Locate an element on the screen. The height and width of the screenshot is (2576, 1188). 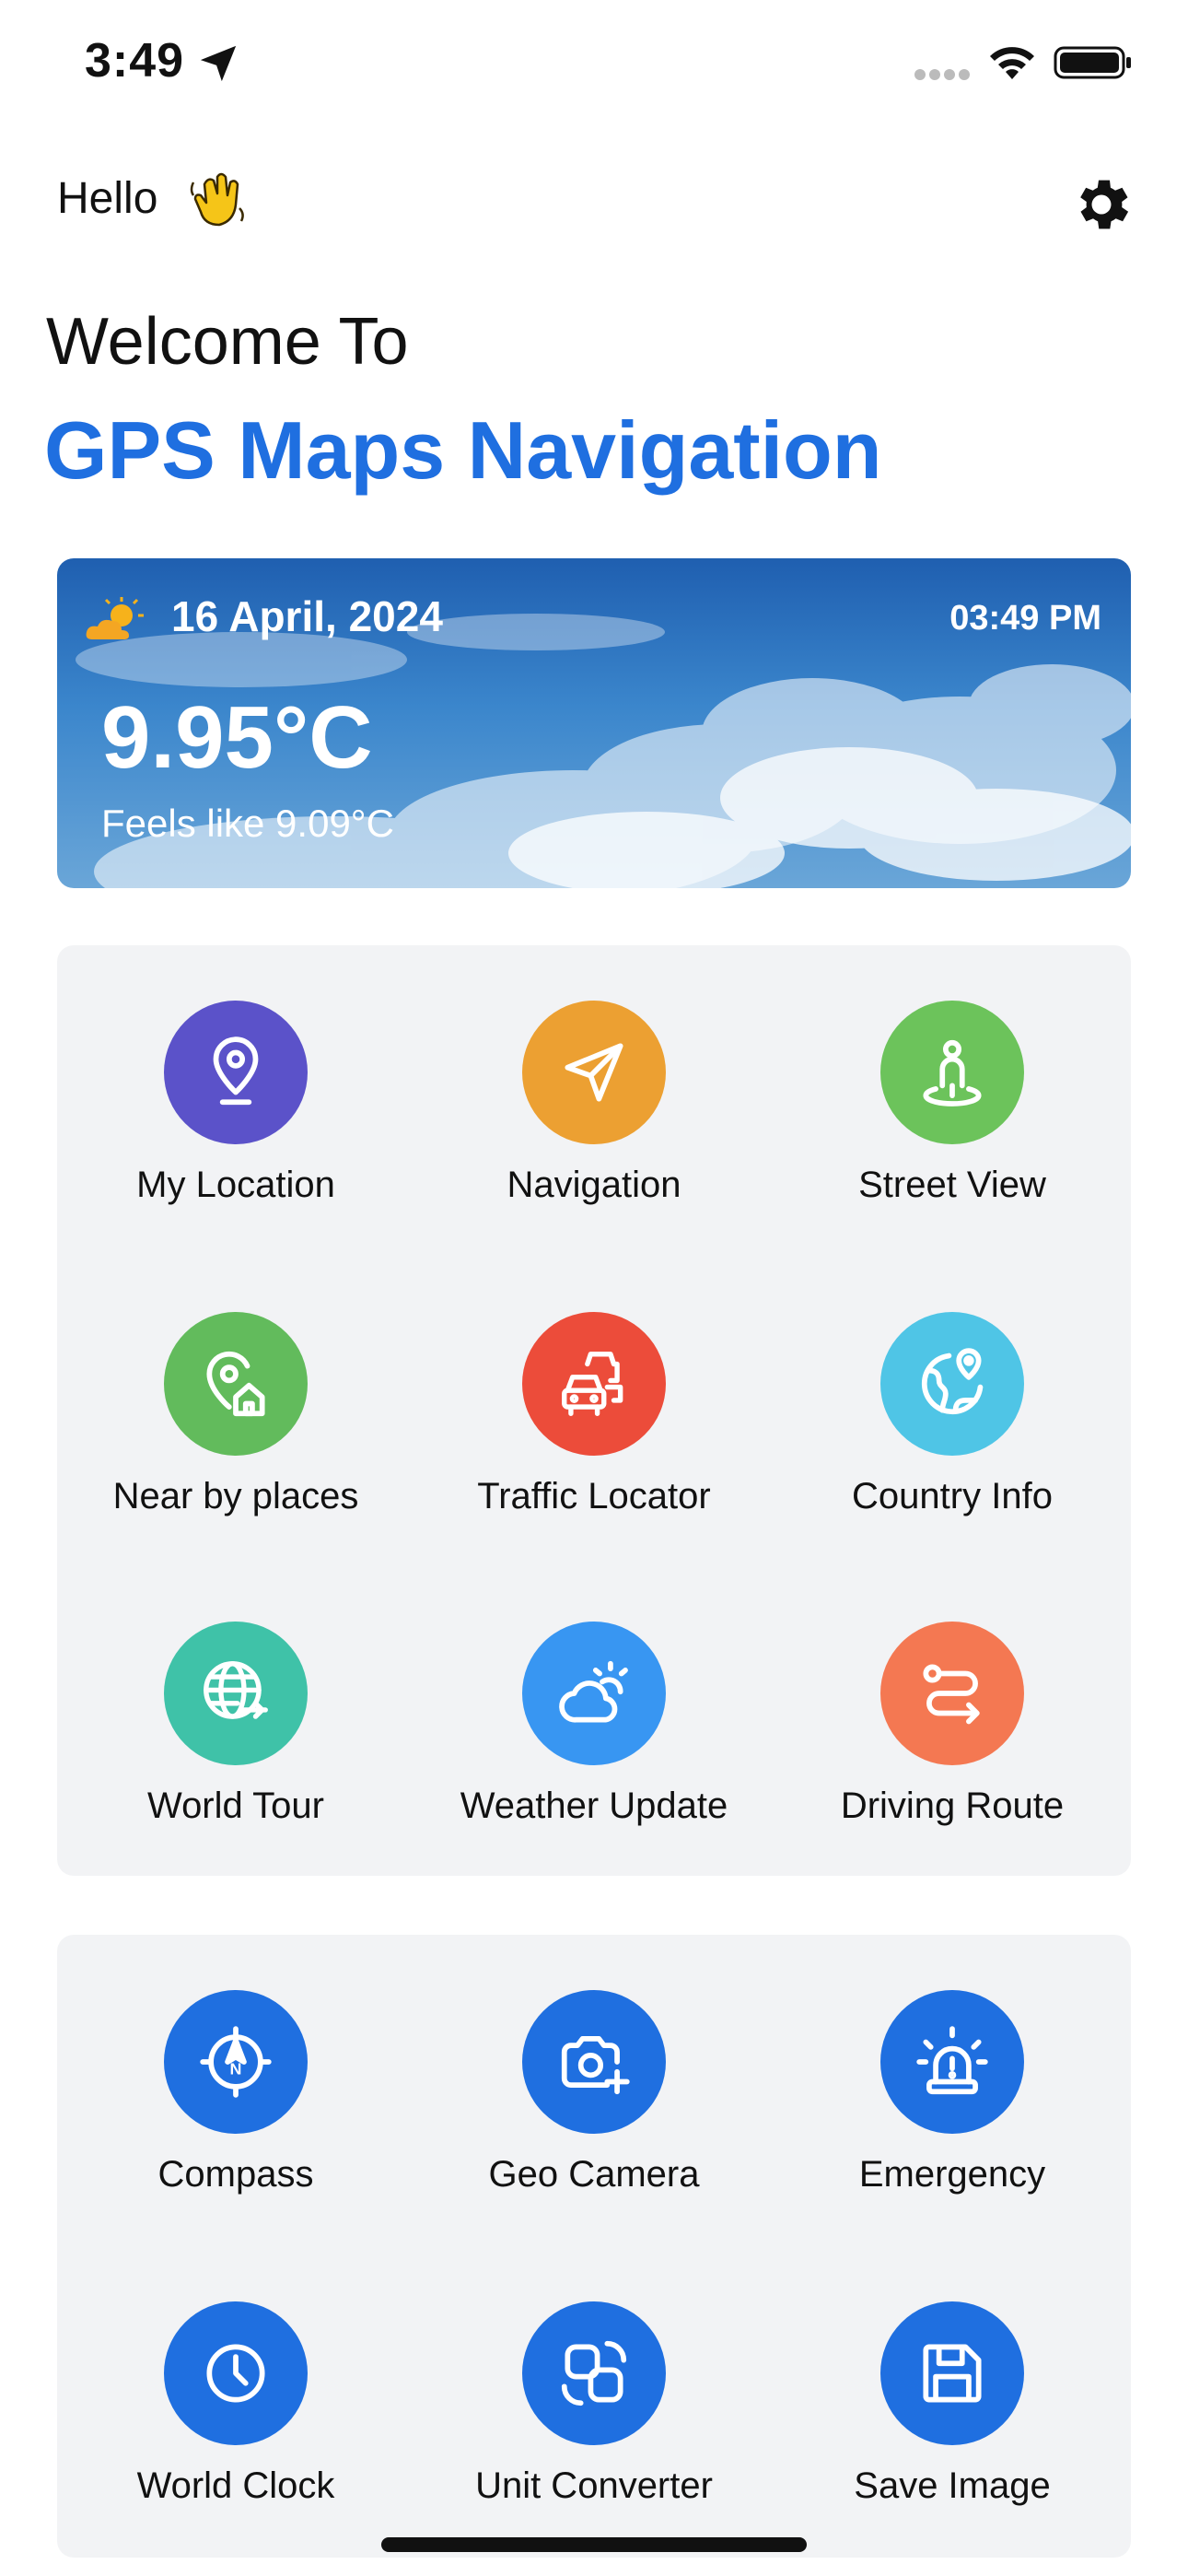
convert-icon is located at coordinates (594, 2373).